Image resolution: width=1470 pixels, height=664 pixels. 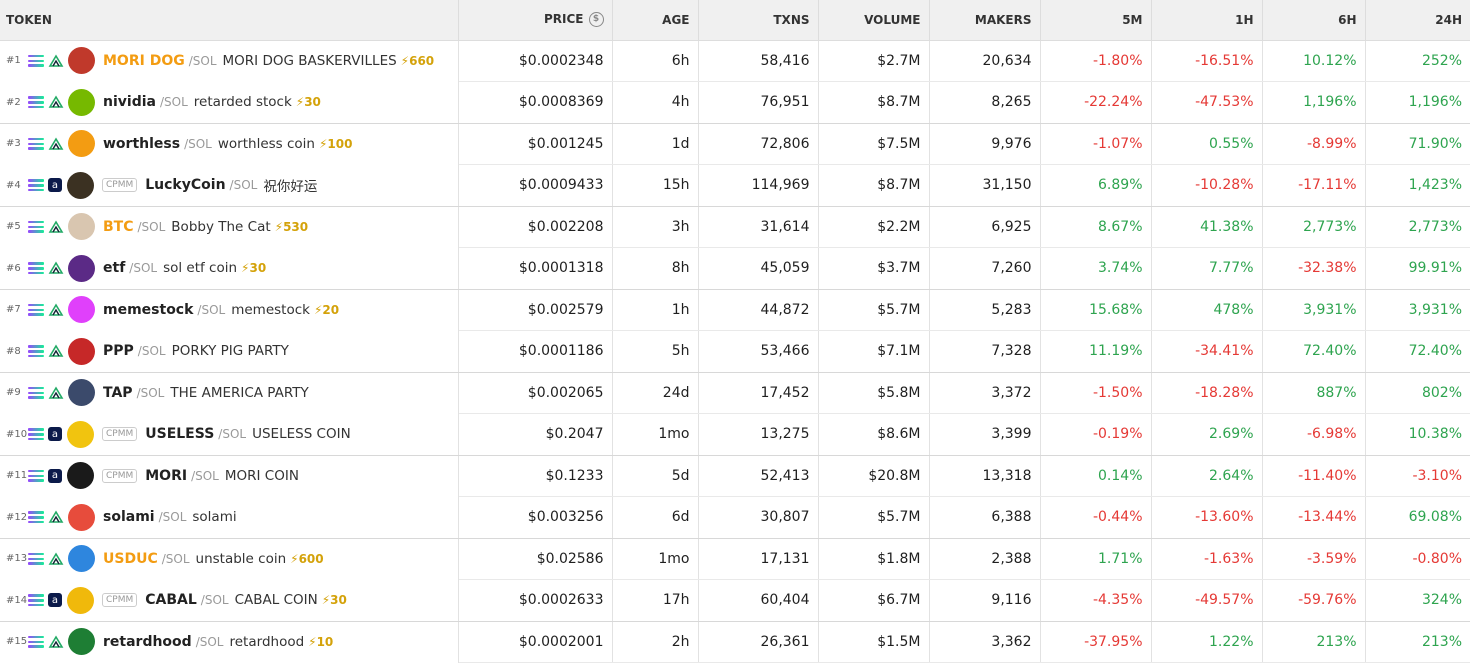 What do you see at coordinates (655, 20) in the screenshot?
I see `header-age: AGE` at bounding box center [655, 20].